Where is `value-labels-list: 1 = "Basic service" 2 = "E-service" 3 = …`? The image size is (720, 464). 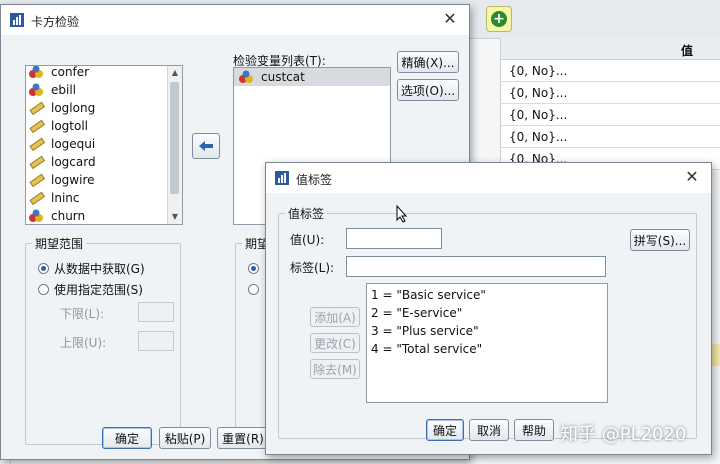 value-labels-list: 1 = "Basic service" 2 = "E-service" 3 = … is located at coordinates (487, 343).